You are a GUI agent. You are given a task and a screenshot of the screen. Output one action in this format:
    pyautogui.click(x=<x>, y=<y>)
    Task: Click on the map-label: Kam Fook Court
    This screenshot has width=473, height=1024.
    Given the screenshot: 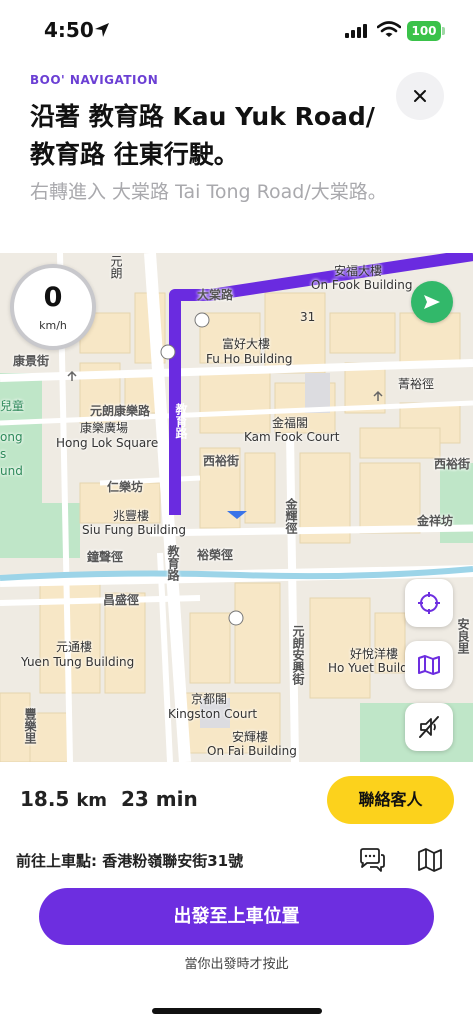 What is the action you would take?
    pyautogui.click(x=292, y=437)
    